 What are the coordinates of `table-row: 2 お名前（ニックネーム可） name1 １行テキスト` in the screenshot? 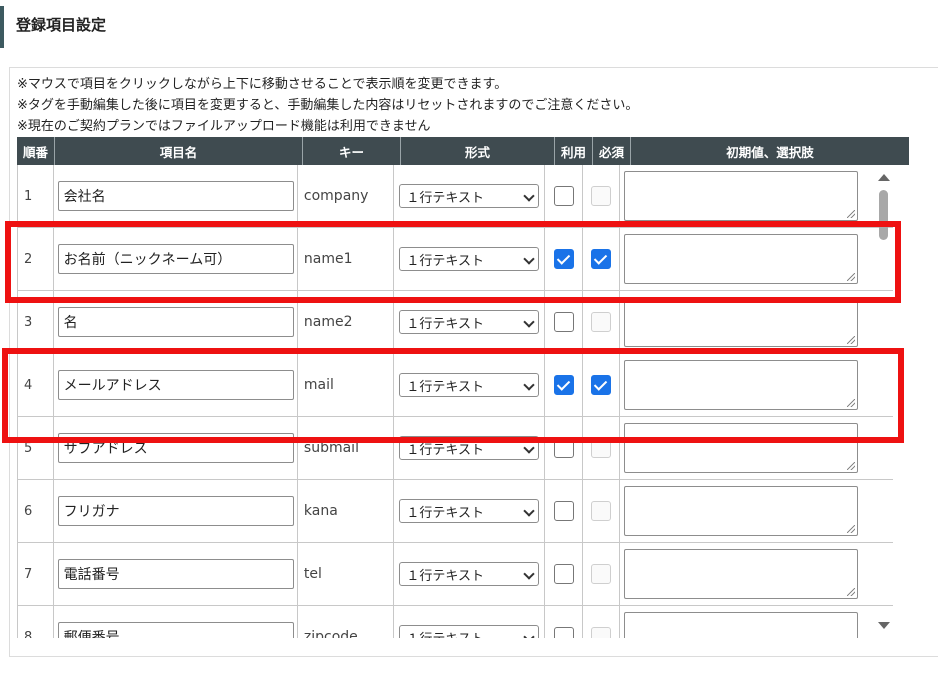 It's located at (455, 259).